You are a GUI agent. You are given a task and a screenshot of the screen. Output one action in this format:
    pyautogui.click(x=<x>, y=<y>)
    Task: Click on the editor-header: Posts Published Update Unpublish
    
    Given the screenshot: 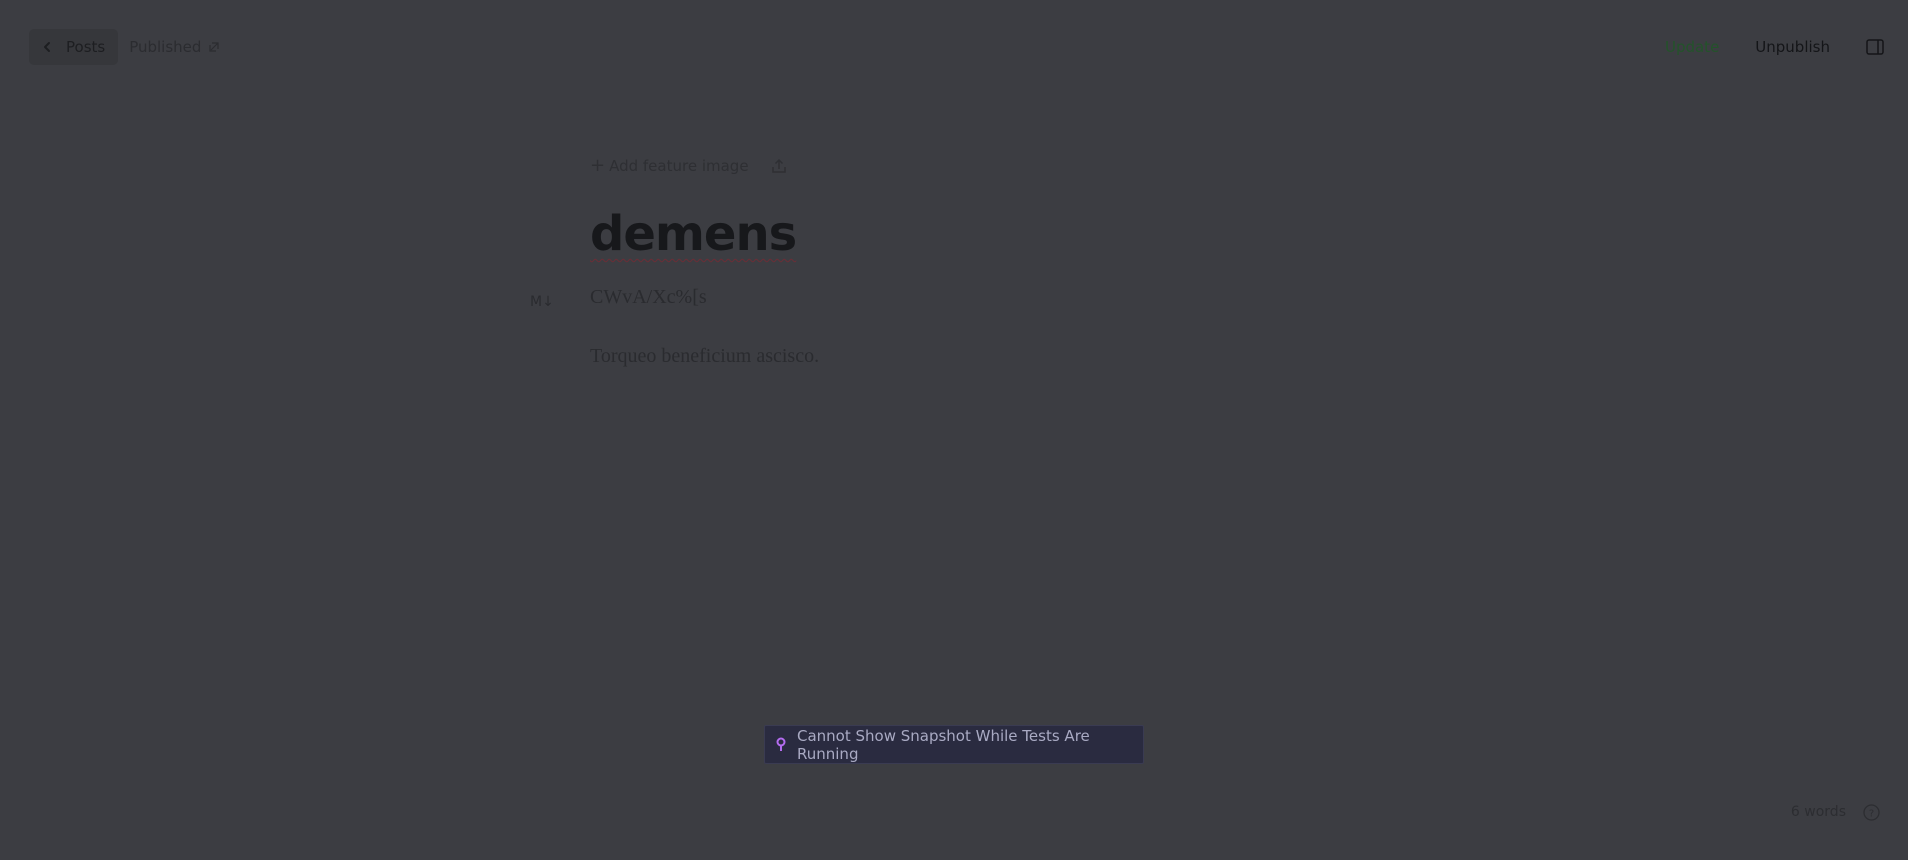 What is the action you would take?
    pyautogui.click(x=956, y=47)
    